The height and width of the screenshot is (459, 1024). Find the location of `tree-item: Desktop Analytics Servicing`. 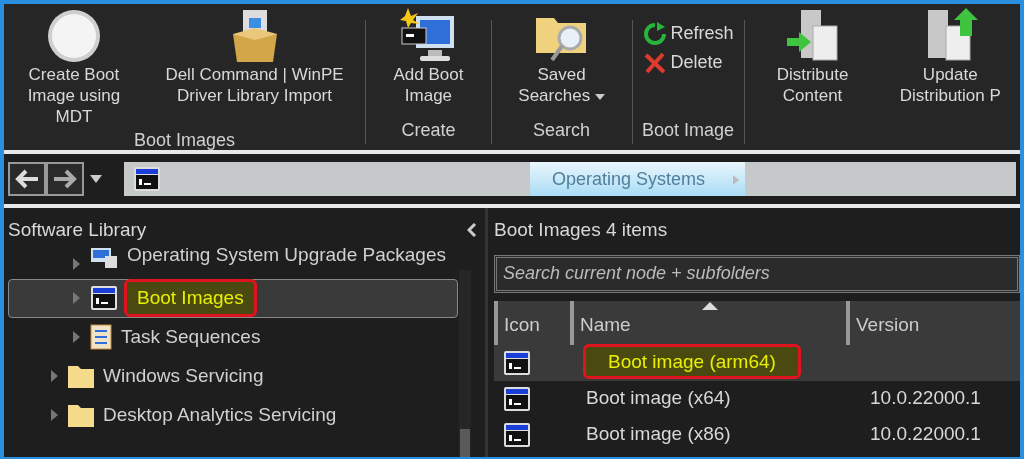

tree-item: Desktop Analytics Servicing is located at coordinates (233, 415).